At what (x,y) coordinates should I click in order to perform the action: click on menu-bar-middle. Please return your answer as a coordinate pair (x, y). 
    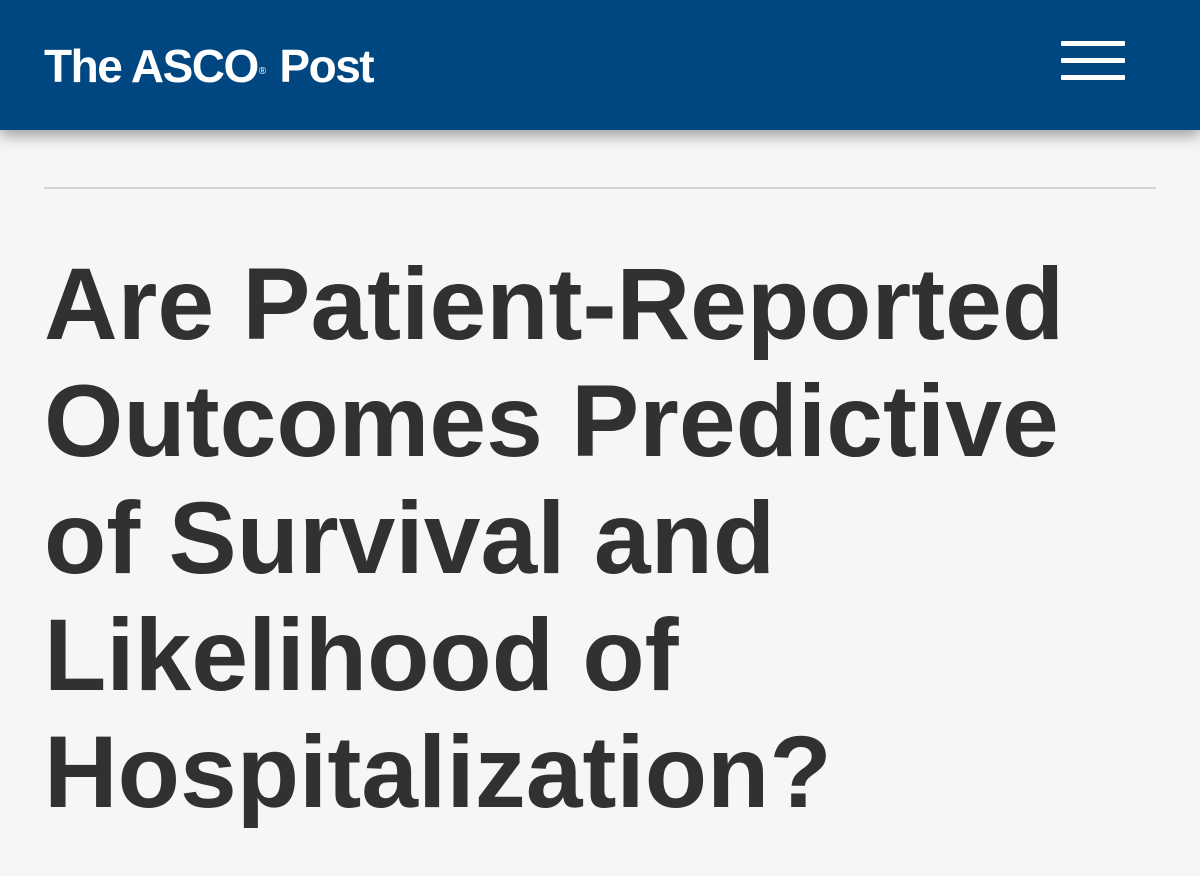
    Looking at the image, I should click on (1093, 60).